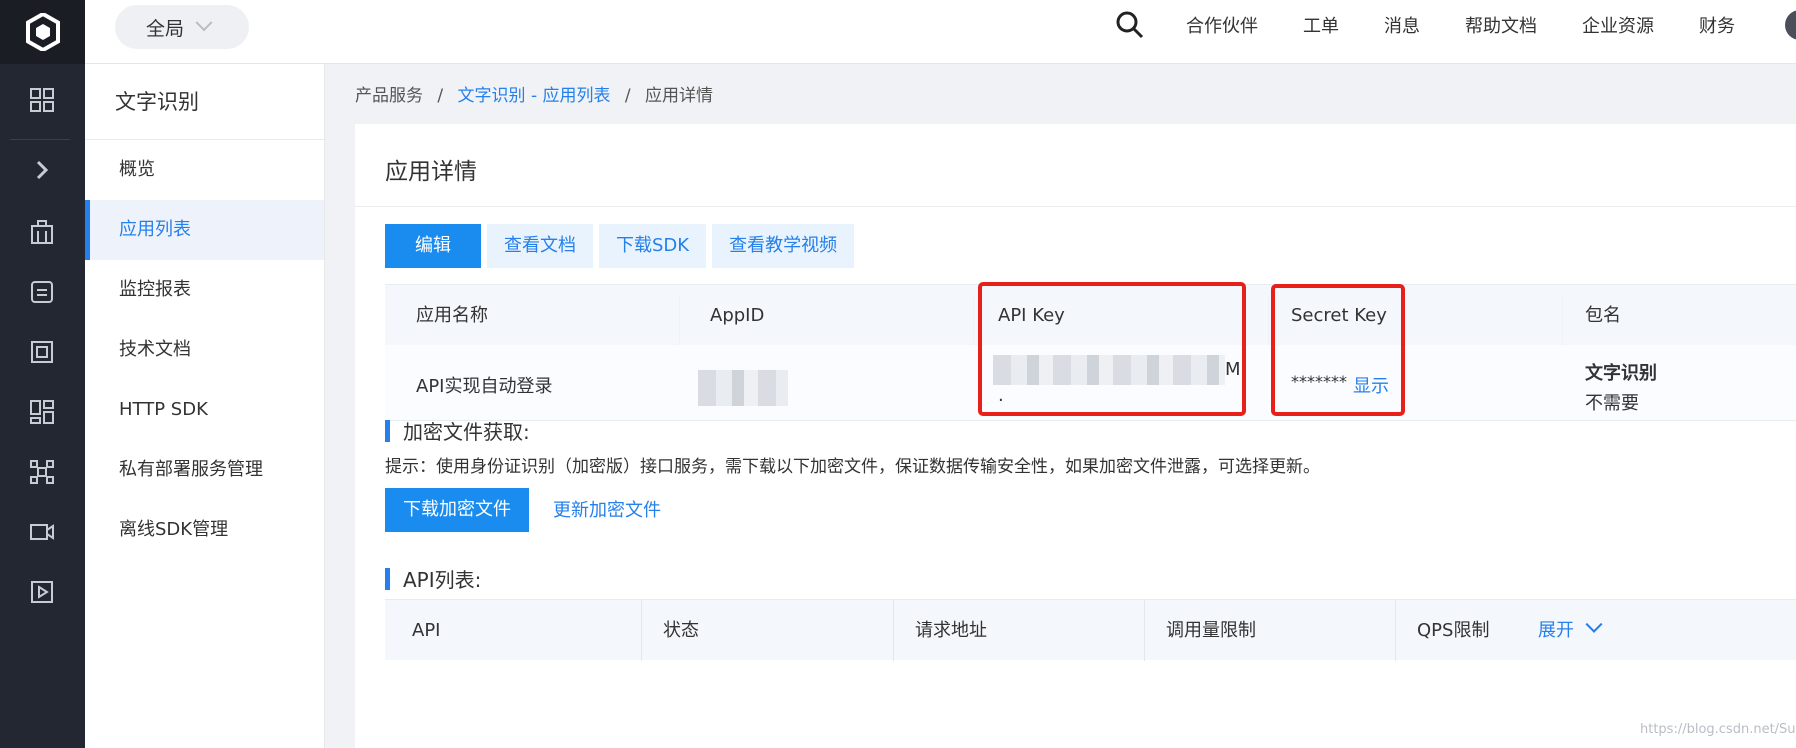 The width and height of the screenshot is (1796, 748). I want to click on watermark: https://blog.csdn.net/Sub_xu, so click(1718, 729).